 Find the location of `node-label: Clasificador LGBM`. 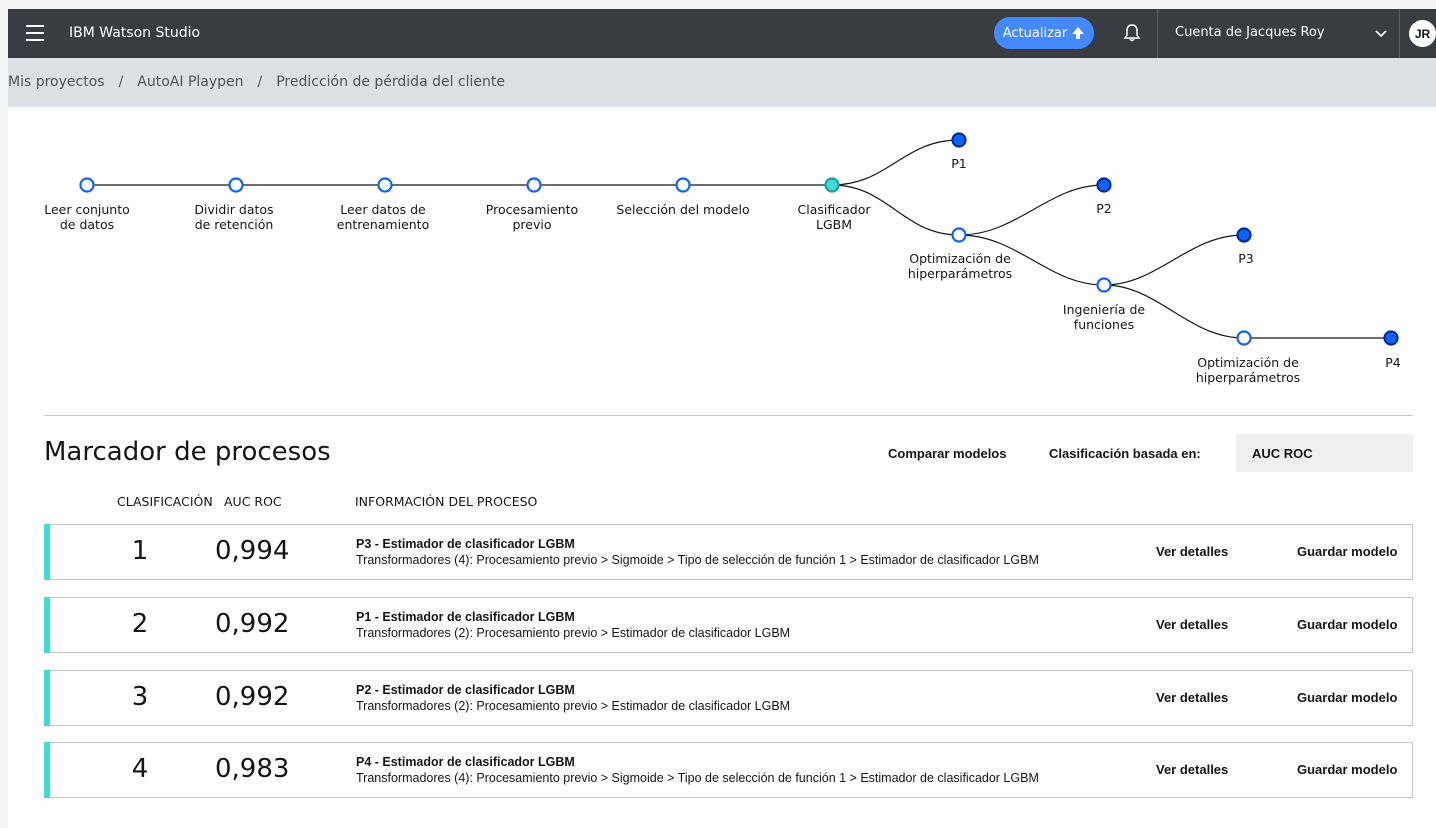

node-label: Clasificador LGBM is located at coordinates (834, 217).